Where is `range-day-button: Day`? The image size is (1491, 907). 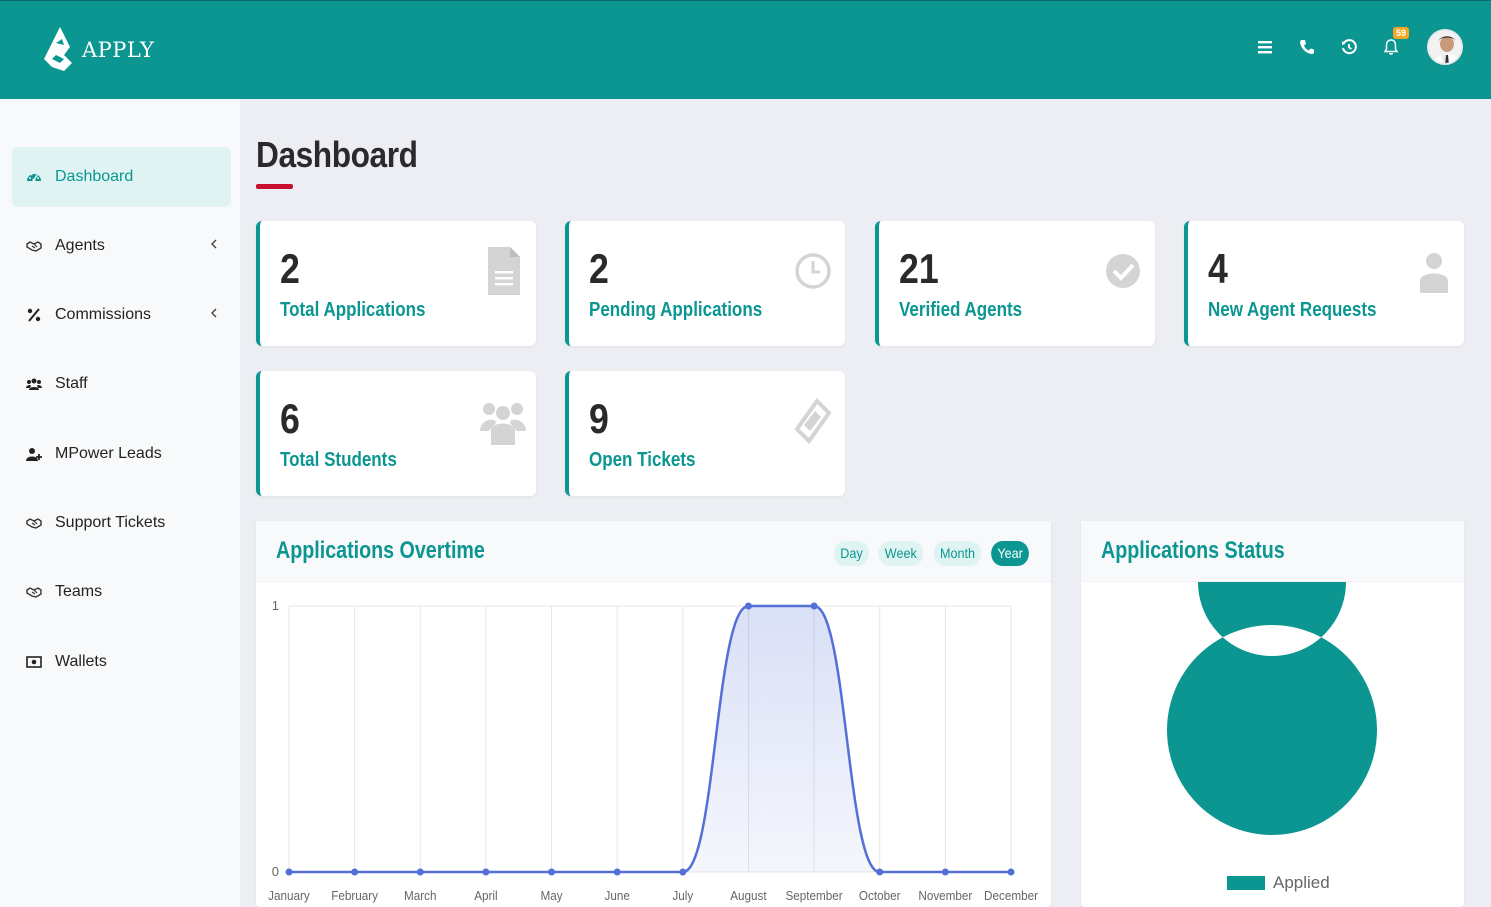 range-day-button: Day is located at coordinates (852, 553).